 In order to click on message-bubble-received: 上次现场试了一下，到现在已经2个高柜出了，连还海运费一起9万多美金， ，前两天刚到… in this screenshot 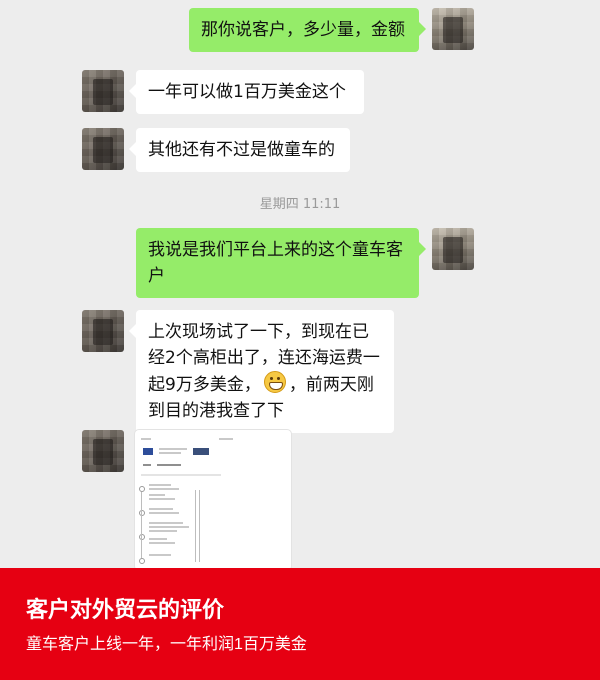, I will do `click(261, 371)`.